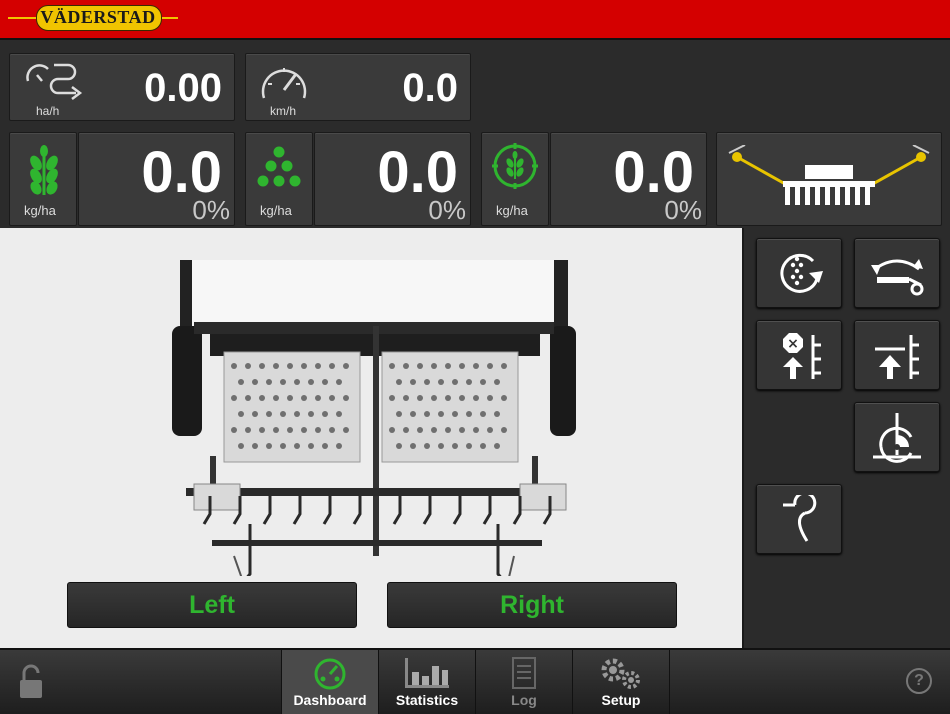  What do you see at coordinates (40, 210) in the screenshot?
I see `hopper-1-unit: kg/ha` at bounding box center [40, 210].